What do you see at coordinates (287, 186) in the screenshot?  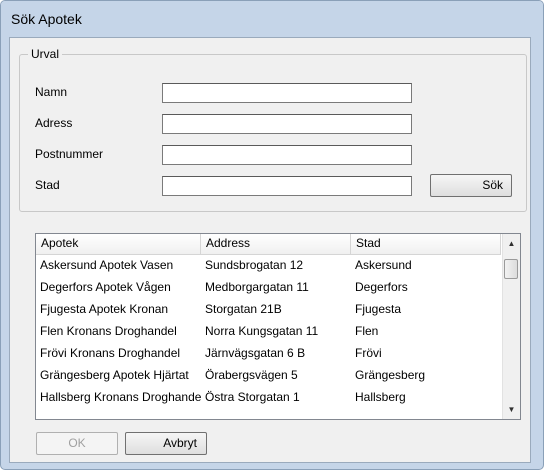 I see `city-input` at bounding box center [287, 186].